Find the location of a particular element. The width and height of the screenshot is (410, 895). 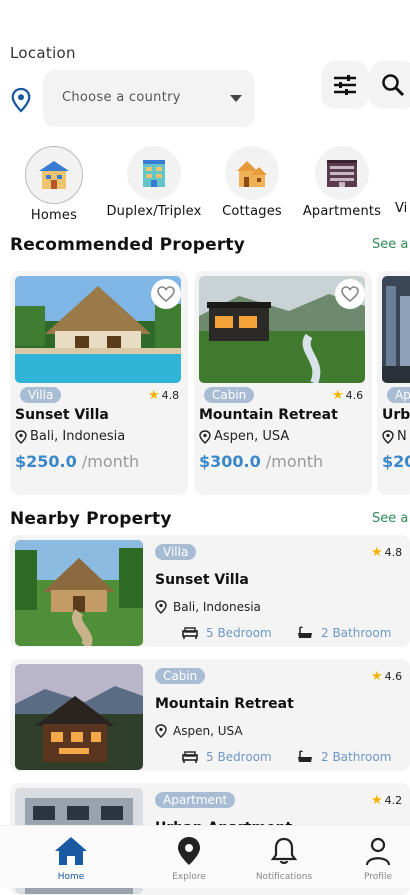

map-pin-icon is located at coordinates (189, 851).